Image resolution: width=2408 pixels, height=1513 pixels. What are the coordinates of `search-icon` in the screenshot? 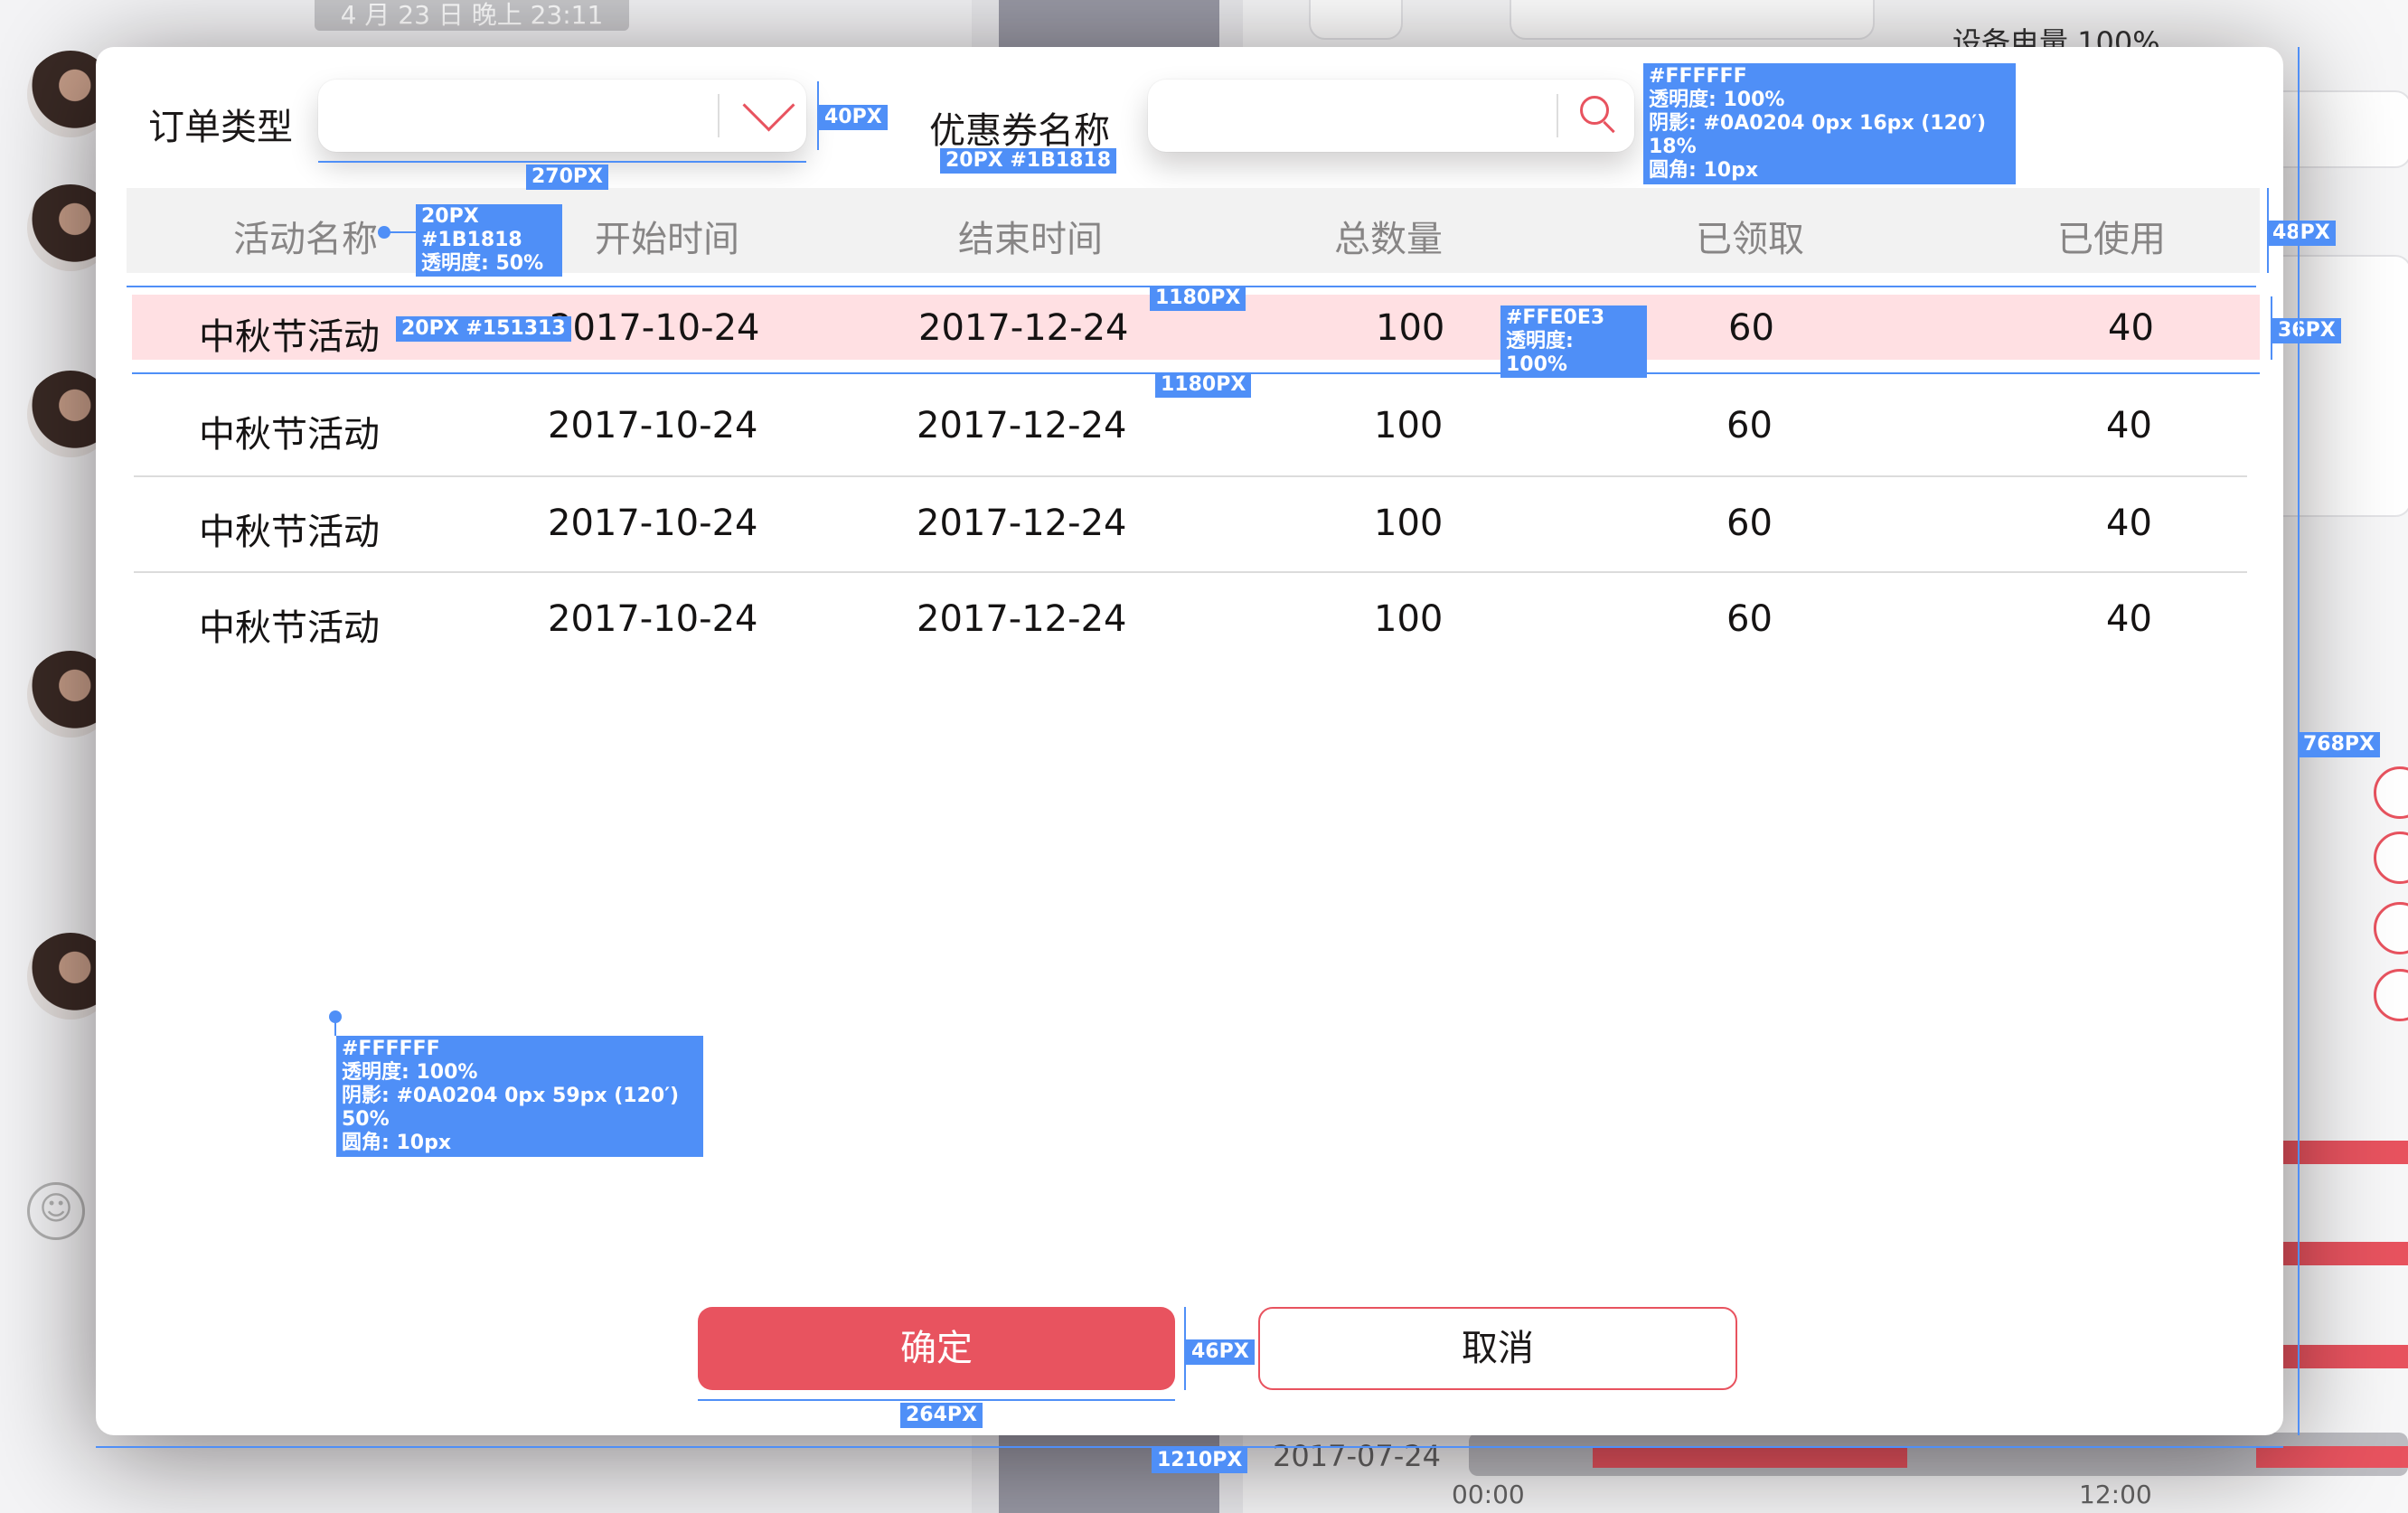 It's located at (1599, 115).